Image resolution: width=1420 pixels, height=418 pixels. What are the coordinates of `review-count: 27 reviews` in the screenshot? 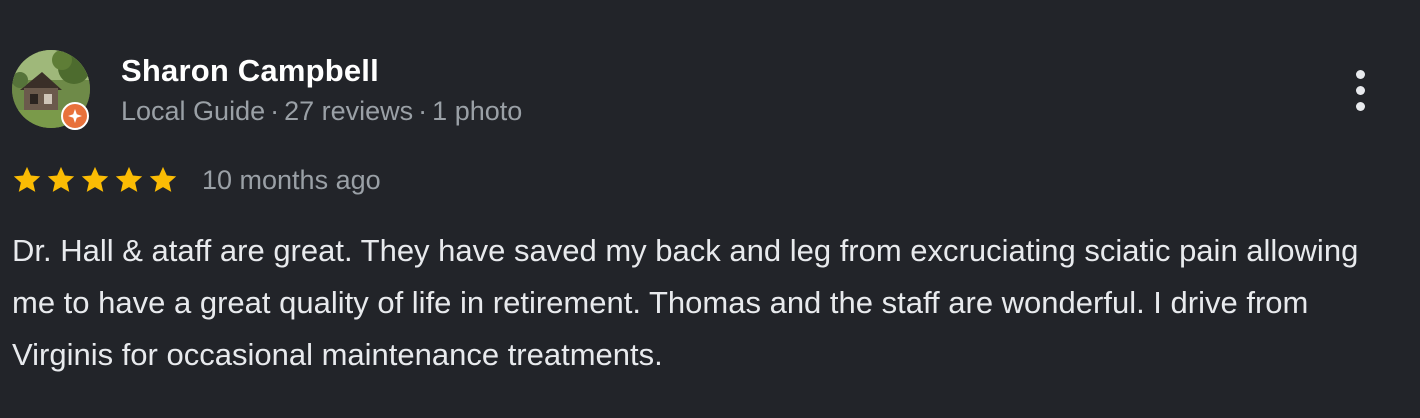 It's located at (349, 111).